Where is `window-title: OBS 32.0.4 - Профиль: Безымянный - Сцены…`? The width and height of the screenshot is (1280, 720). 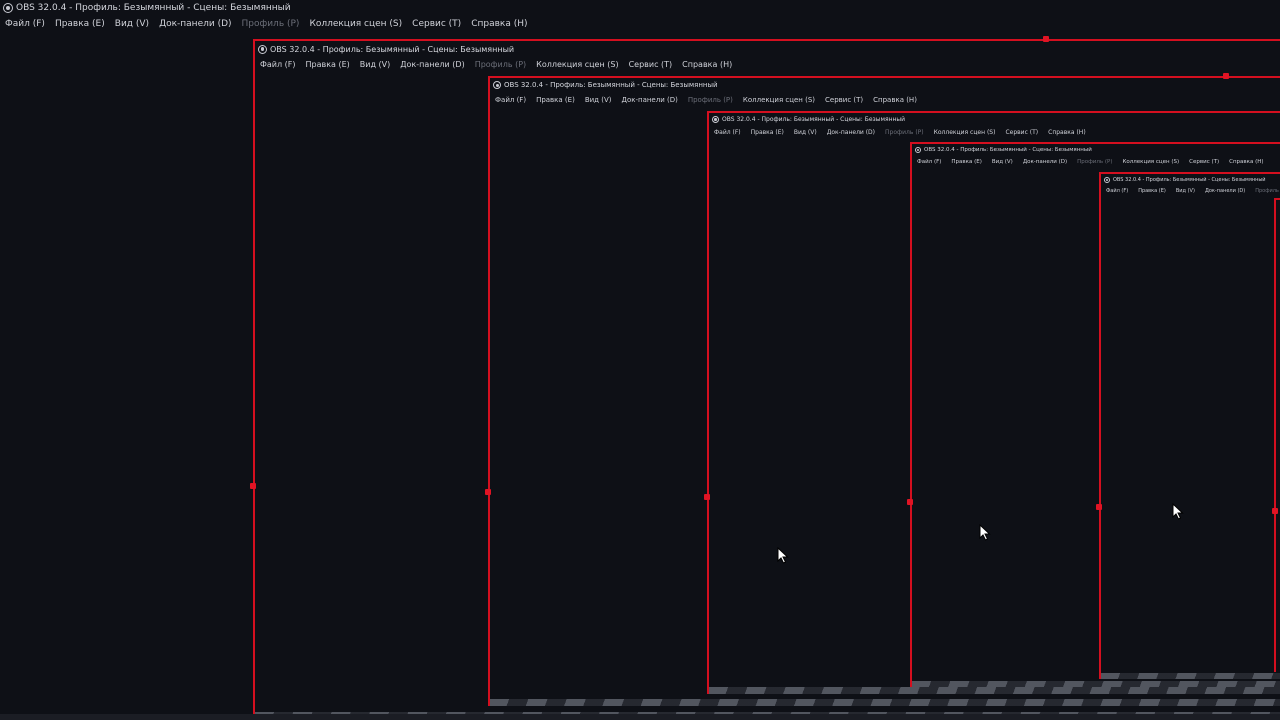
window-title: OBS 32.0.4 - Профиль: Безымянный - Сцены… is located at coordinates (153, 7).